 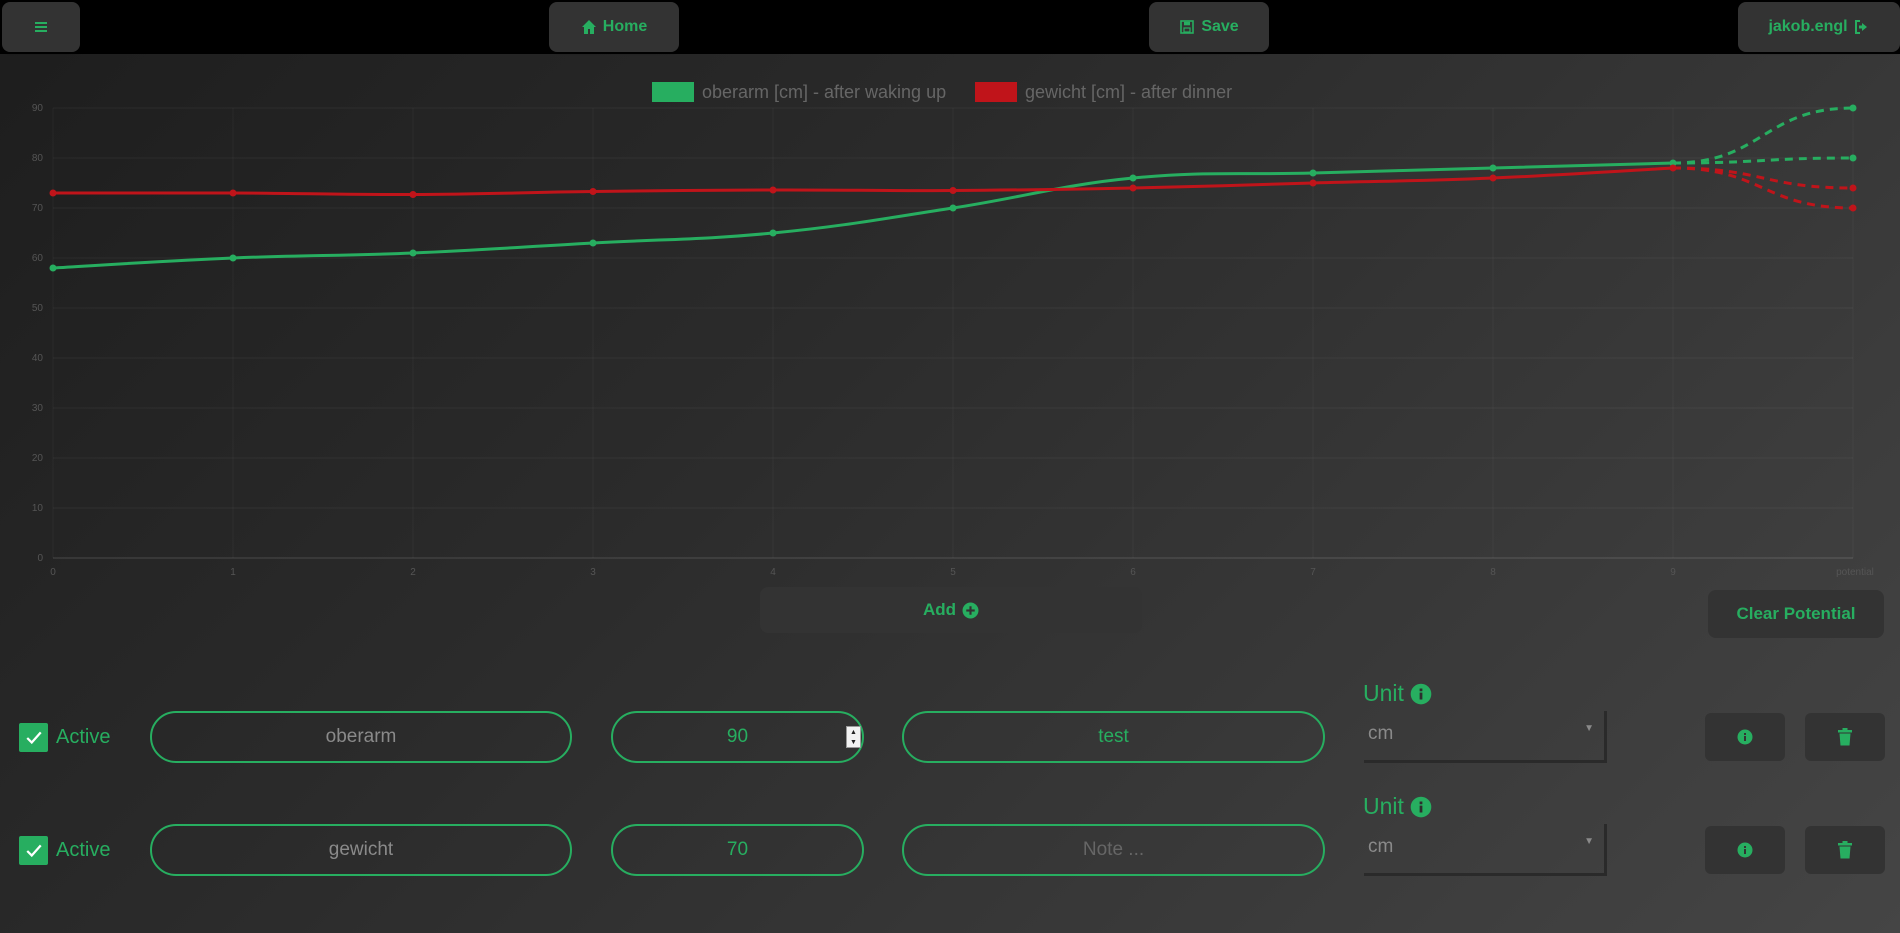 What do you see at coordinates (40, 558) in the screenshot?
I see `y-tick-label: 0` at bounding box center [40, 558].